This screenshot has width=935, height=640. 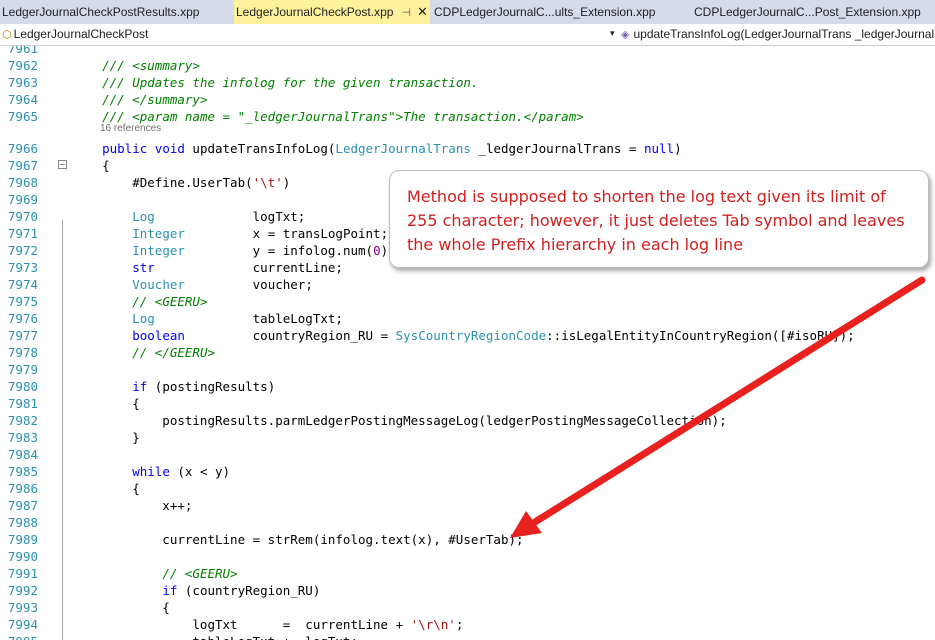 I want to click on tab-label: LedgerJournalCheckPost.xpp, so click(x=315, y=12).